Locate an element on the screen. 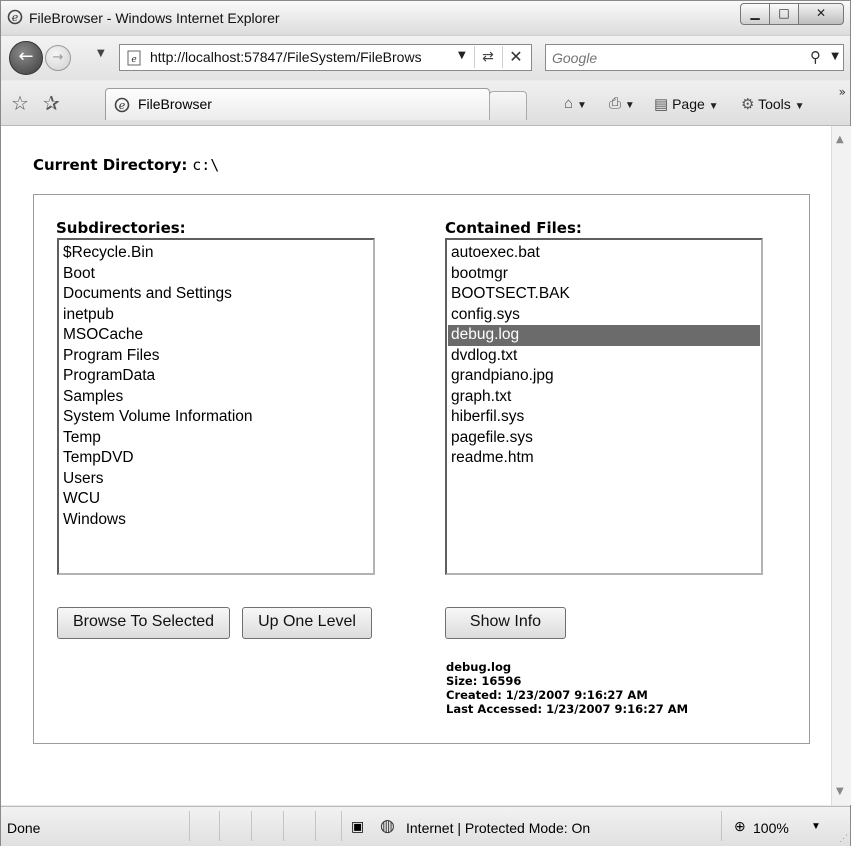 Image resolution: width=851 pixels, height=846 pixels. zoom-level: 100% is located at coordinates (771, 828).